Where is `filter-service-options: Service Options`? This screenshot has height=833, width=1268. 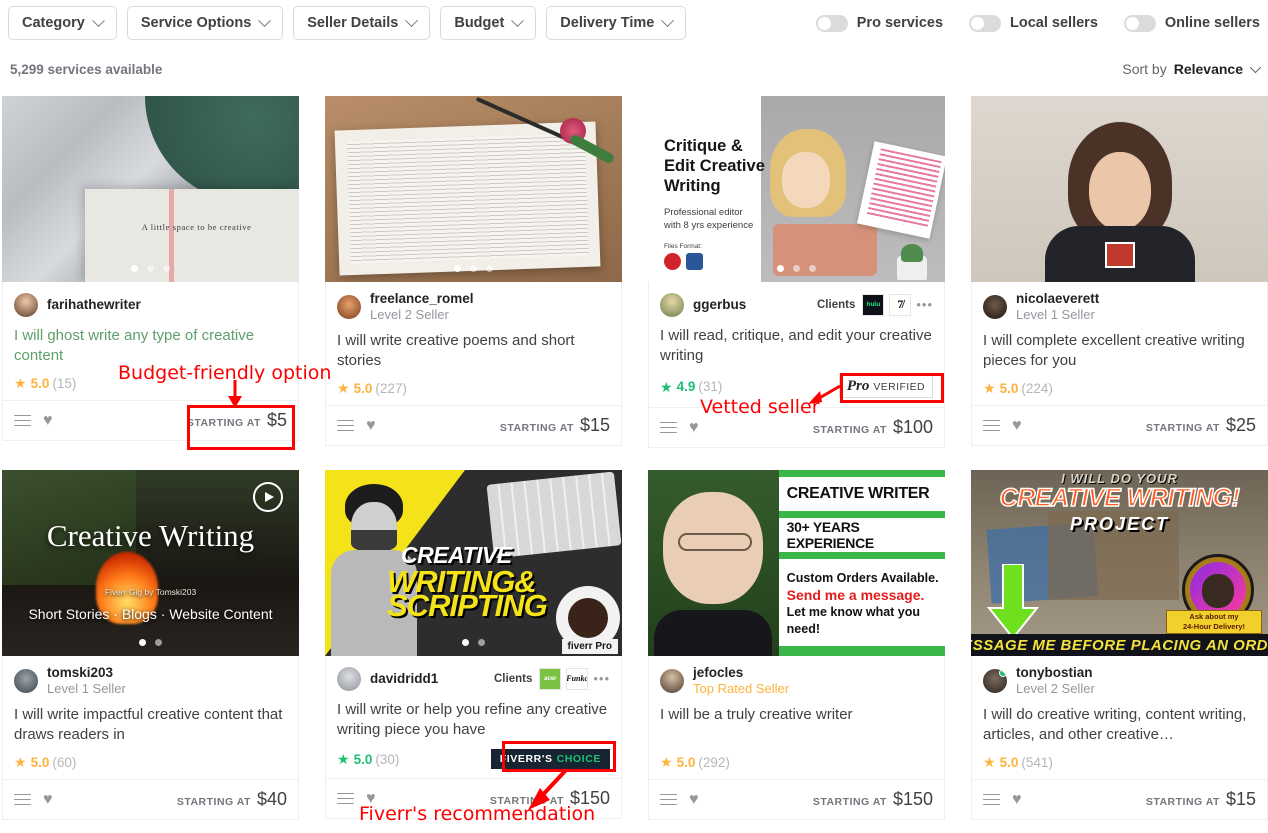 filter-service-options: Service Options is located at coordinates (205, 23).